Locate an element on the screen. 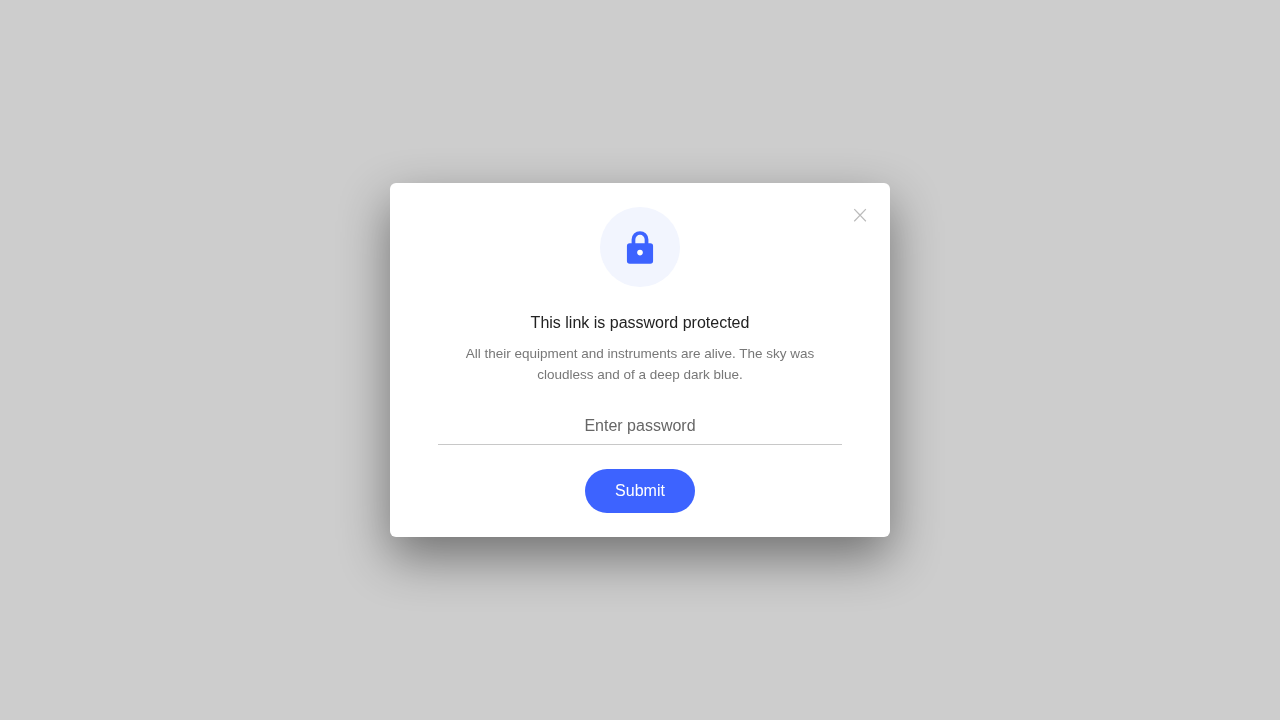 The image size is (1280, 720). submit-button: Submit is located at coordinates (640, 491).